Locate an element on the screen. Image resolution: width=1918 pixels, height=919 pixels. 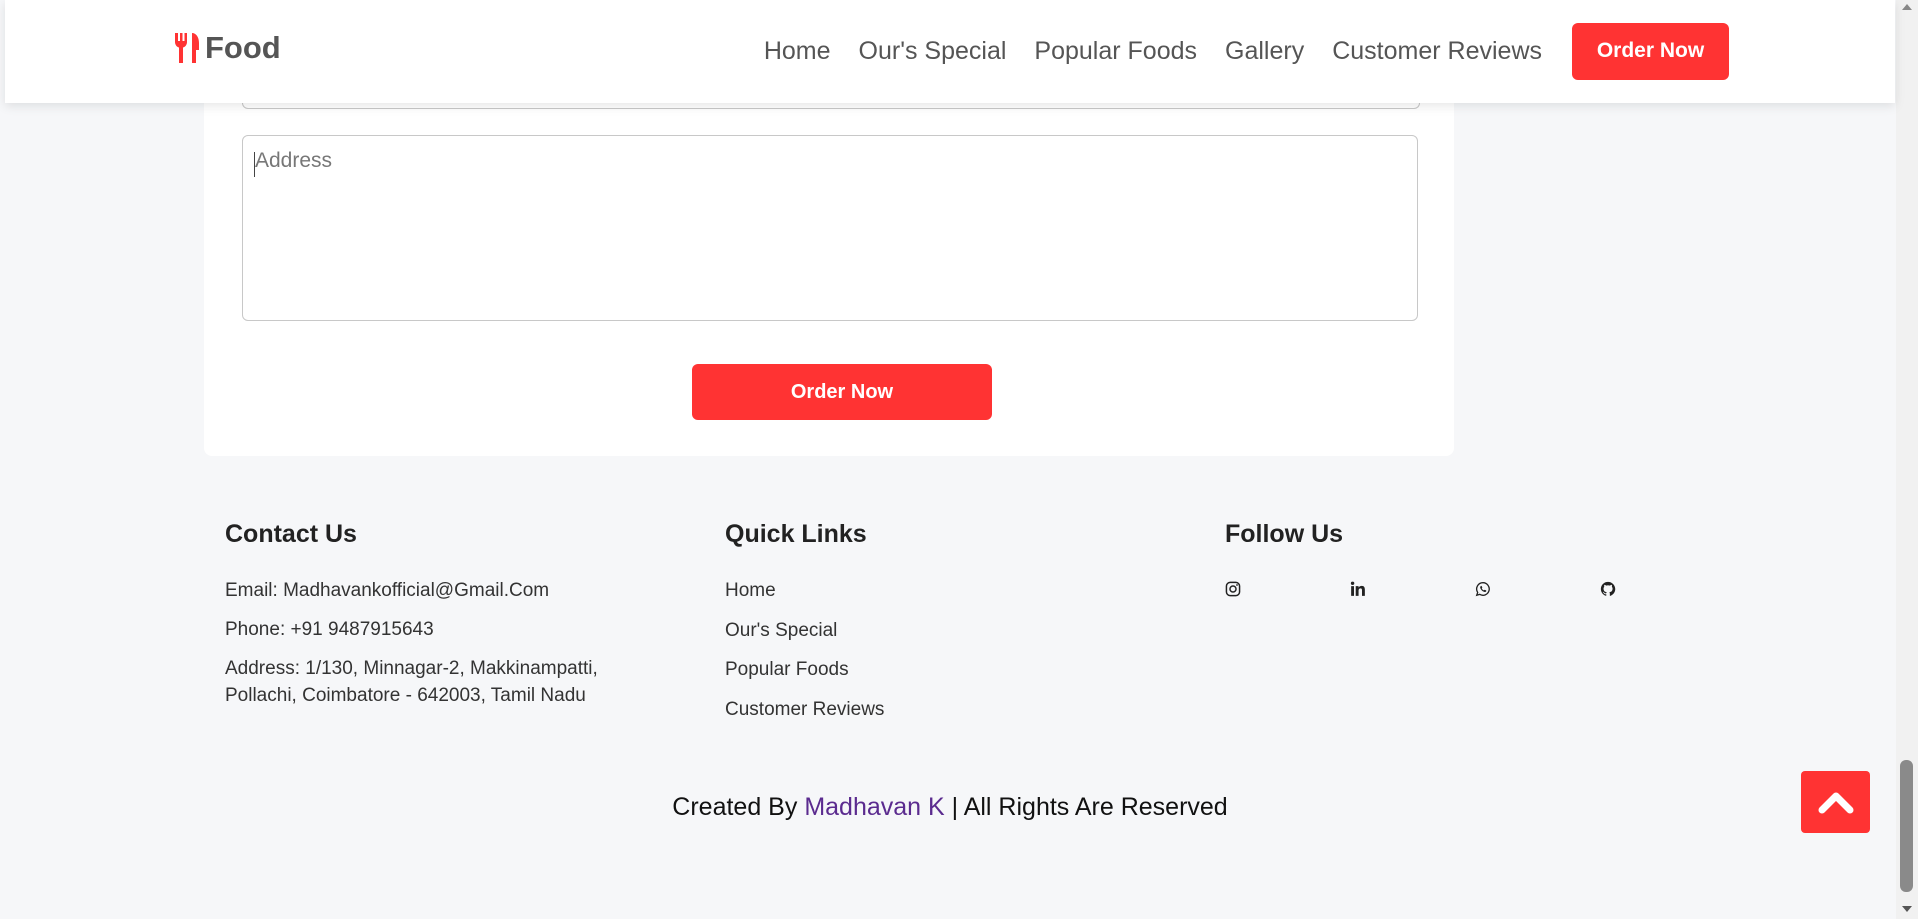
logo-text: Food is located at coordinates (243, 47).